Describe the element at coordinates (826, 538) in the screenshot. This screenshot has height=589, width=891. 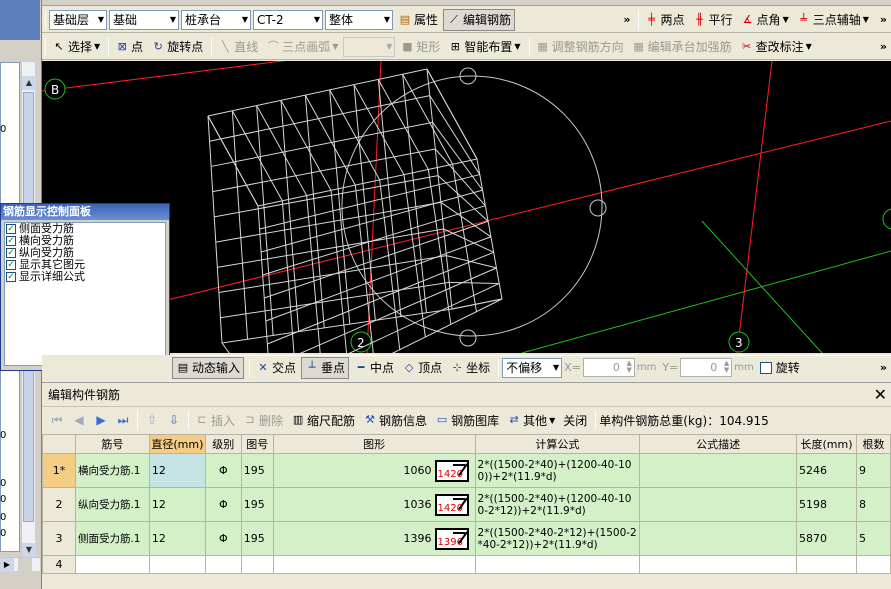
I see `cell-length: 5870` at that location.